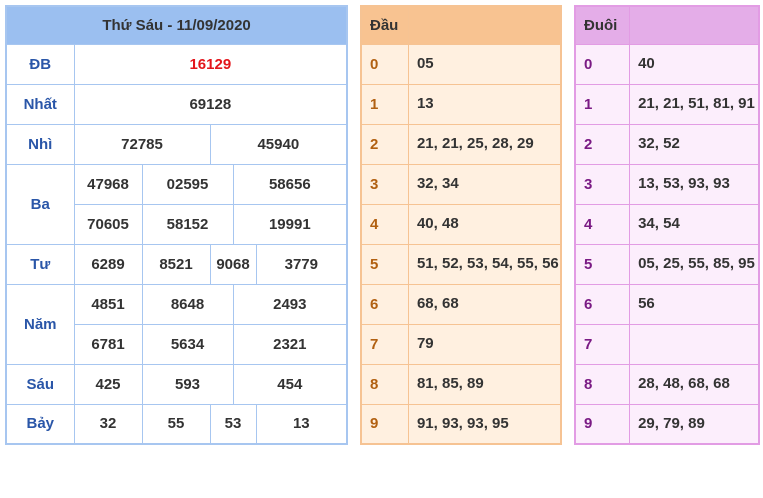 The height and width of the screenshot is (498, 763). Describe the element at coordinates (142, 144) in the screenshot. I see `second-prize-value: 72785` at that location.